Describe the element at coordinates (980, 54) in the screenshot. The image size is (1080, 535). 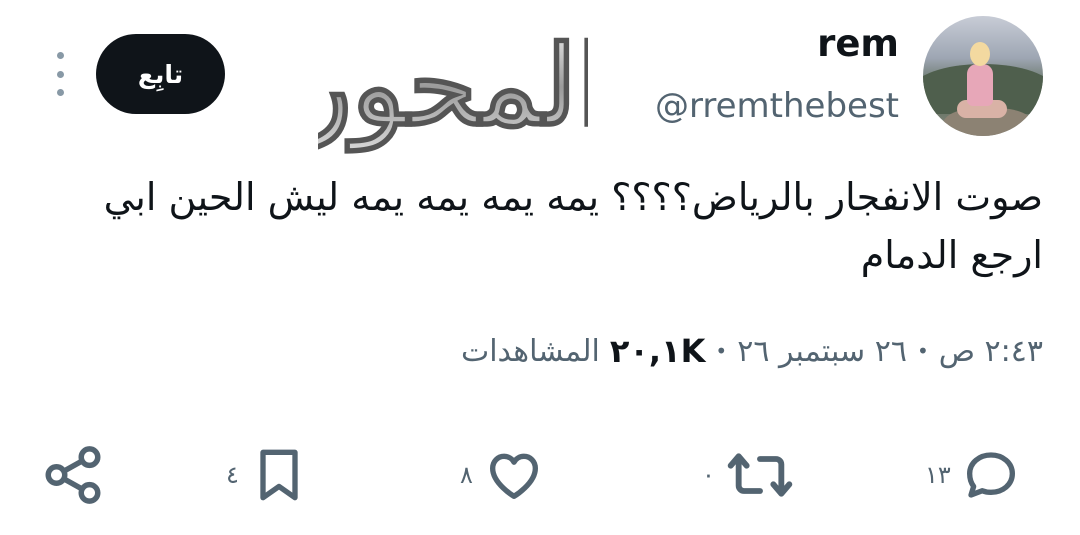
I see `avatar-person-head` at that location.